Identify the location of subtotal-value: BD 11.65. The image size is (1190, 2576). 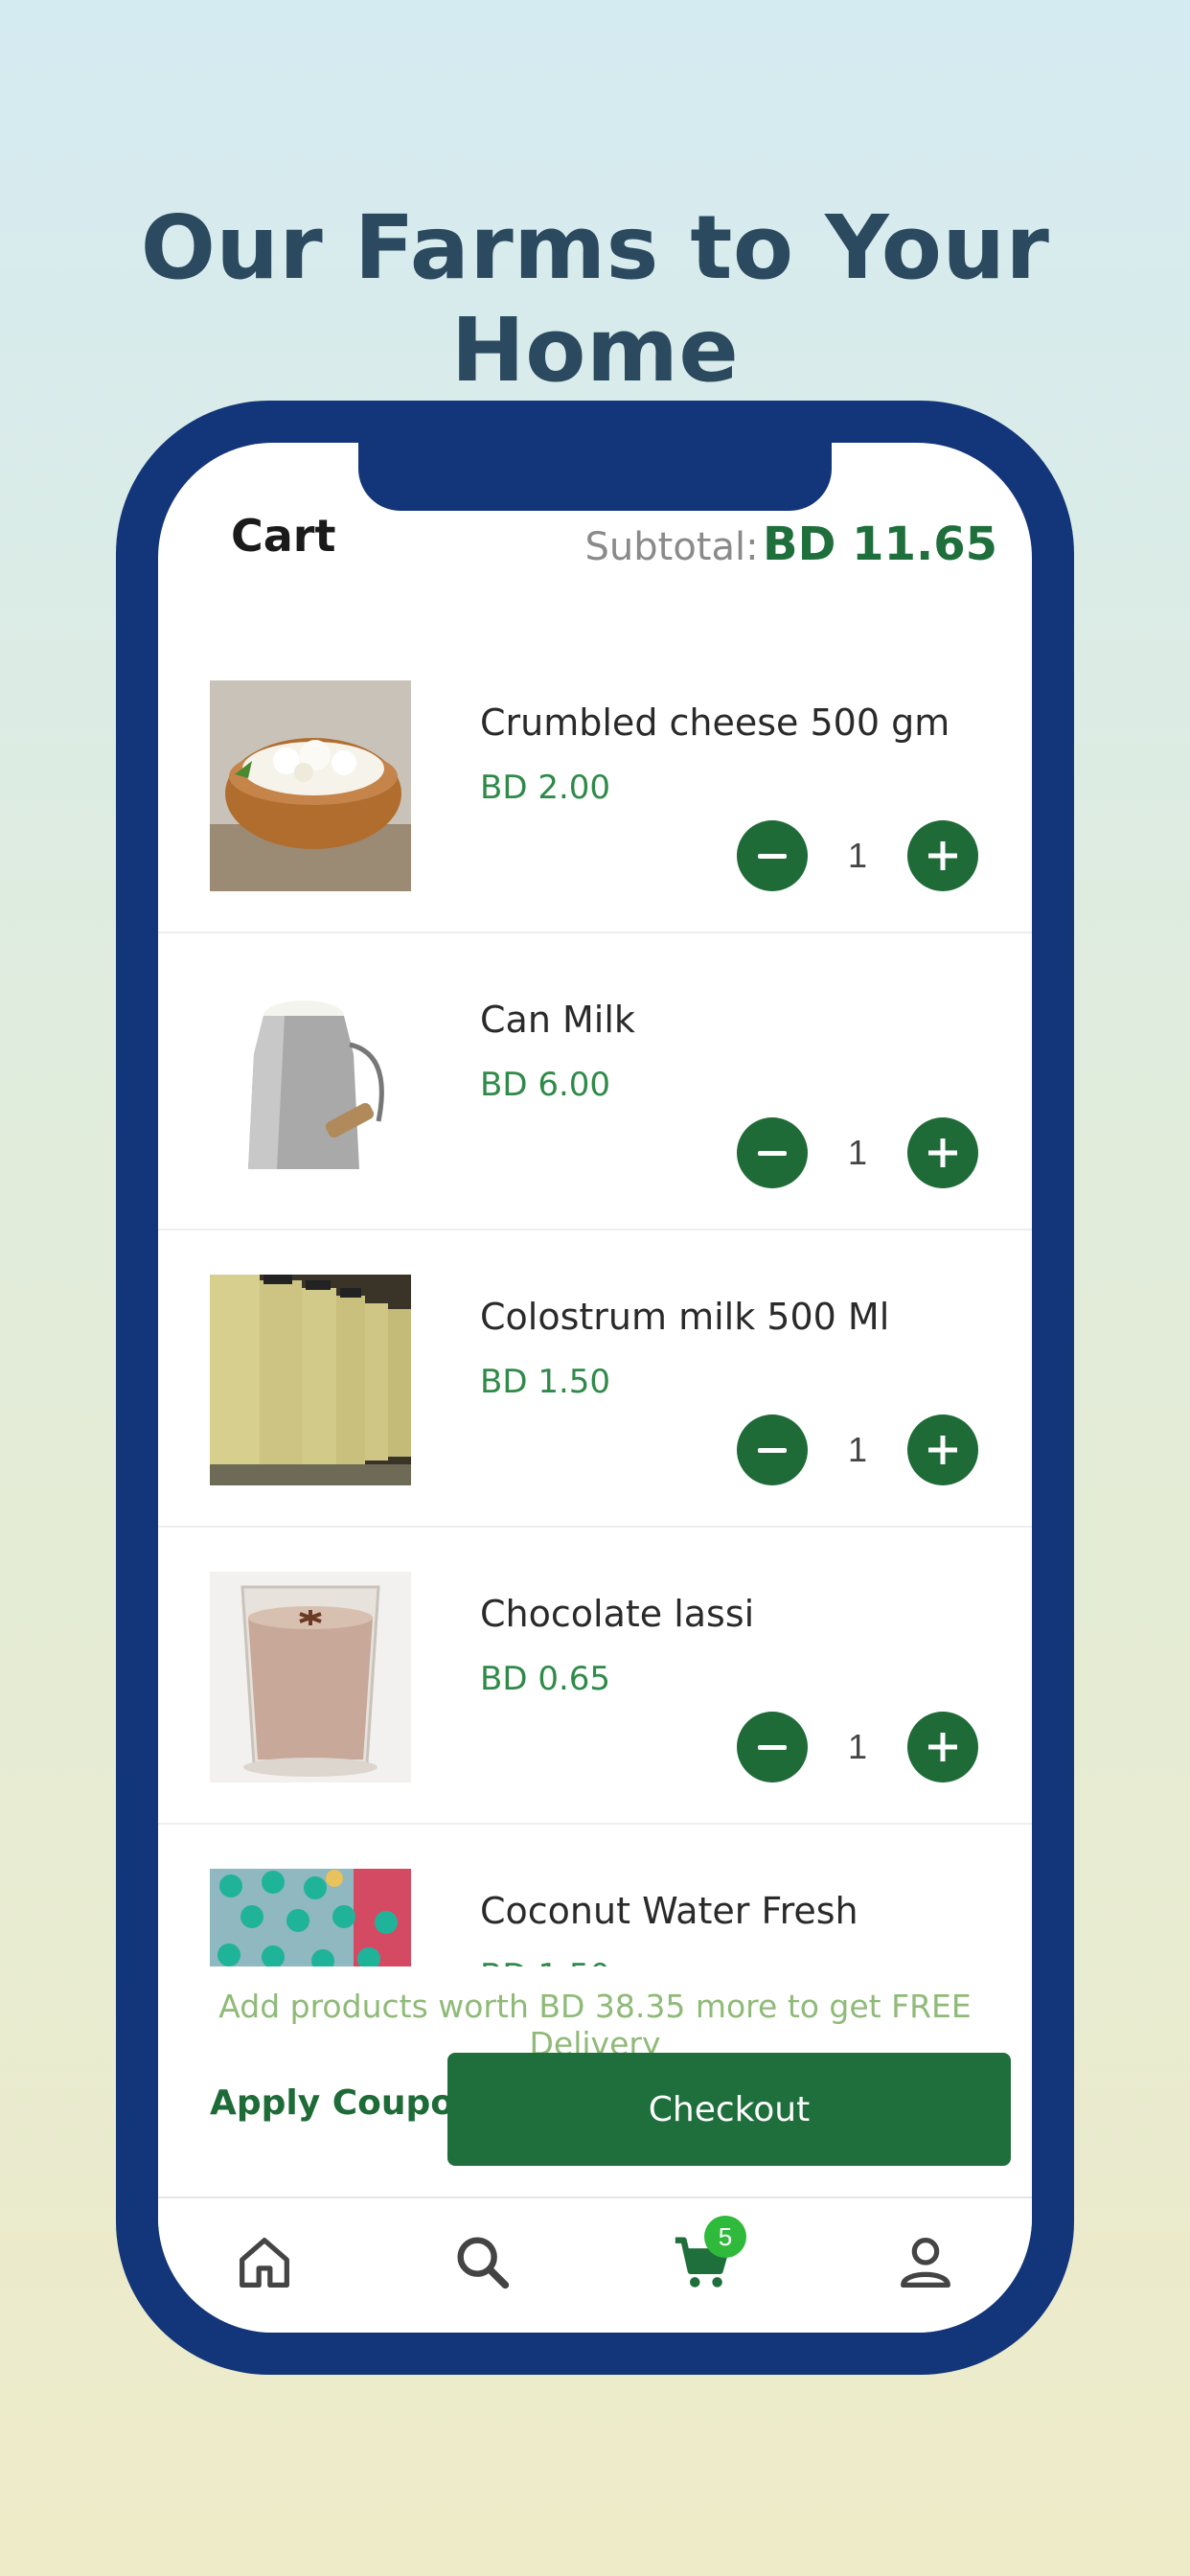
(880, 544).